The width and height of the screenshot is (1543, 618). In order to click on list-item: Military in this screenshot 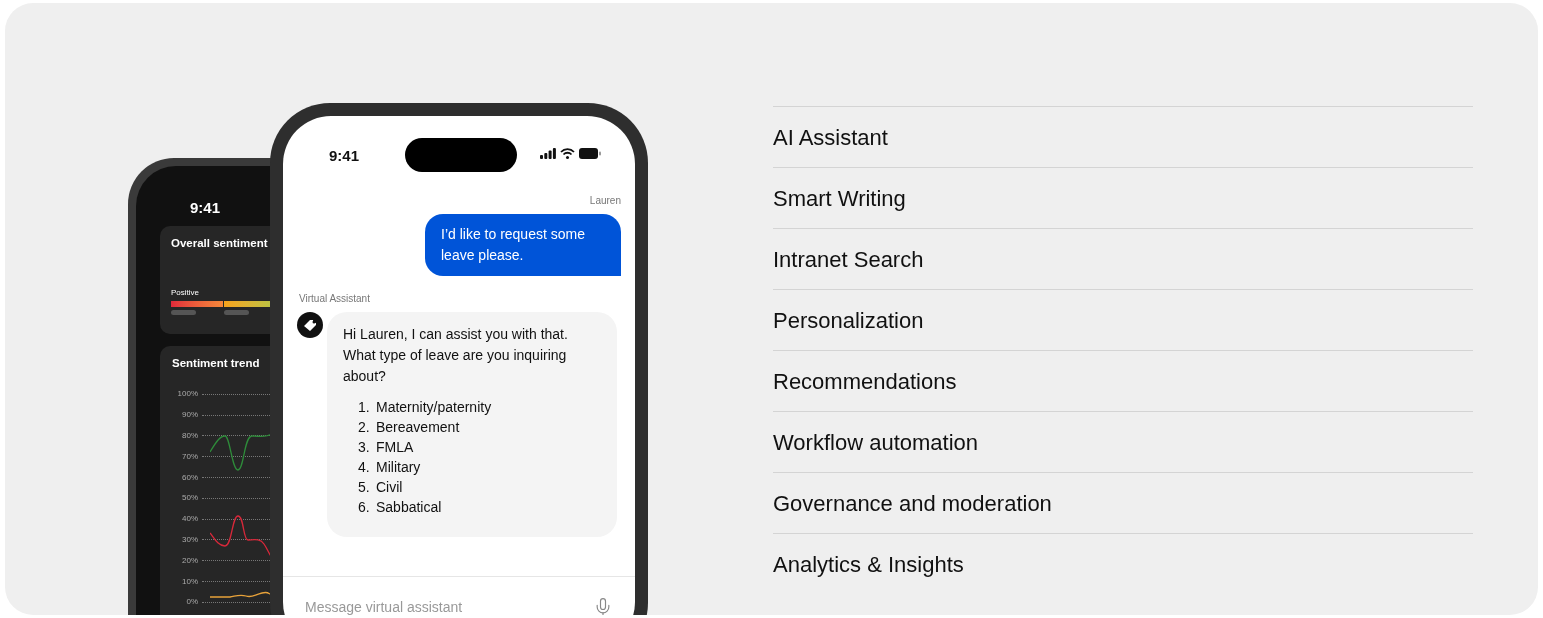, I will do `click(398, 467)`.